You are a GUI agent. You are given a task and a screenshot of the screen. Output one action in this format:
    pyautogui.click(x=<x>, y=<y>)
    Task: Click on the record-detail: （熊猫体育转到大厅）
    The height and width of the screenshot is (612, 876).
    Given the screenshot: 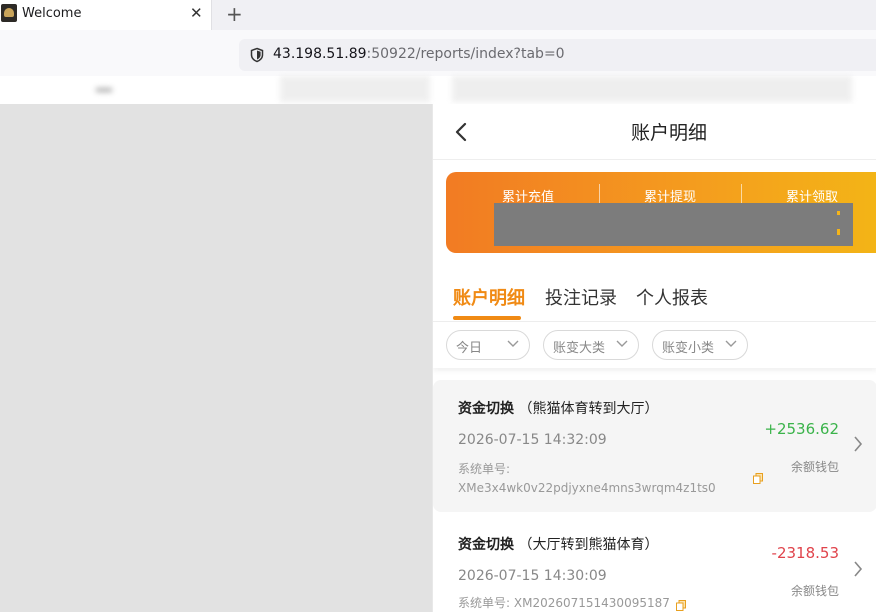 What is the action you would take?
    pyautogui.click(x=588, y=409)
    